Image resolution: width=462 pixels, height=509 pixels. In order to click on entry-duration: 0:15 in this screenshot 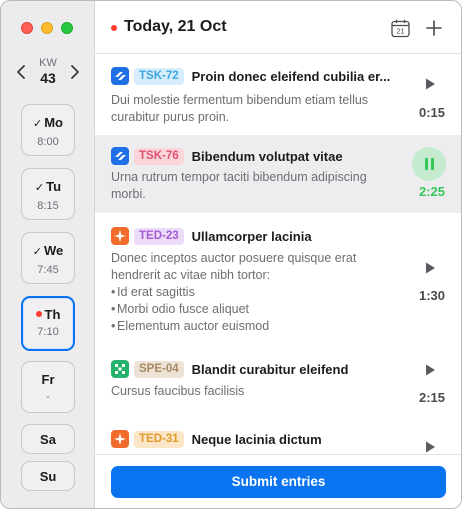, I will do `click(431, 112)`.